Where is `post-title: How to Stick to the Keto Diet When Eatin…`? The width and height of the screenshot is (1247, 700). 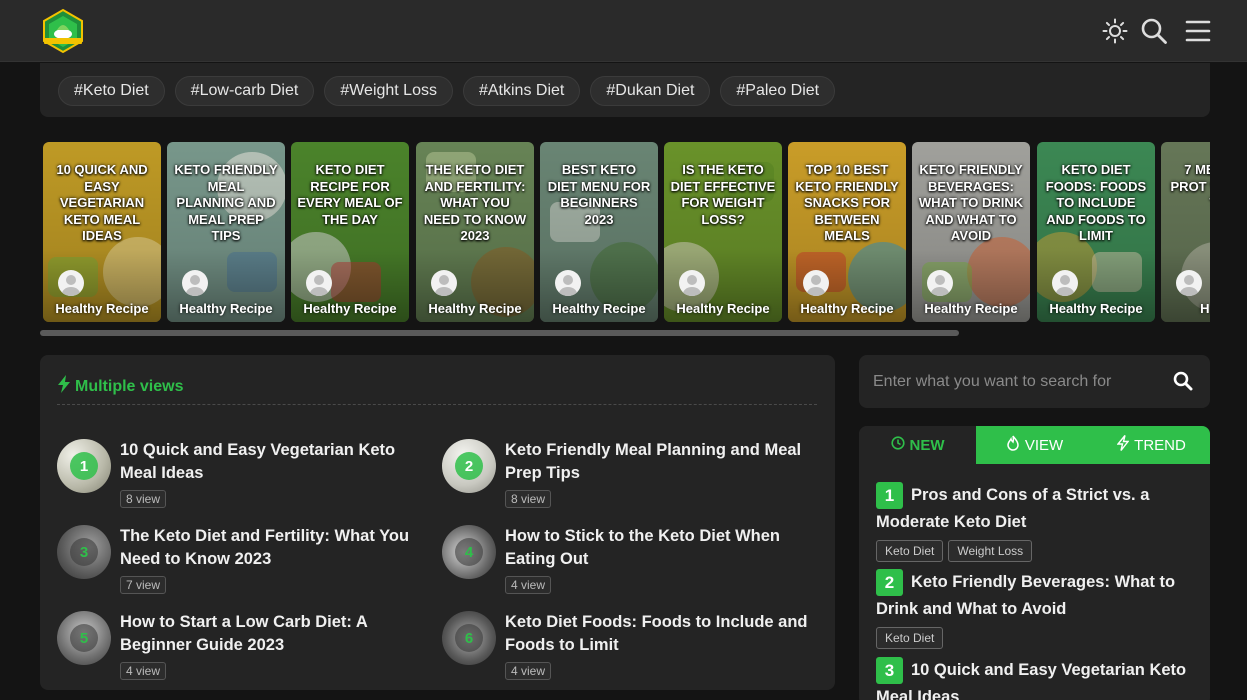 post-title: How to Stick to the Keto Diet When Eatin… is located at coordinates (662, 548).